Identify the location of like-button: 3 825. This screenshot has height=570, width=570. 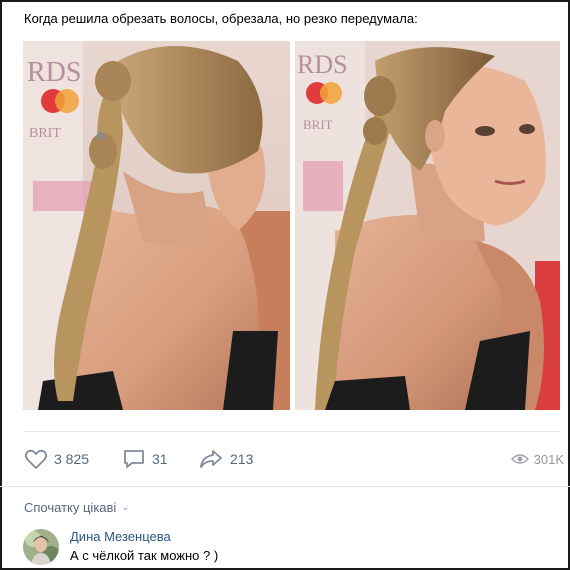
(56, 459).